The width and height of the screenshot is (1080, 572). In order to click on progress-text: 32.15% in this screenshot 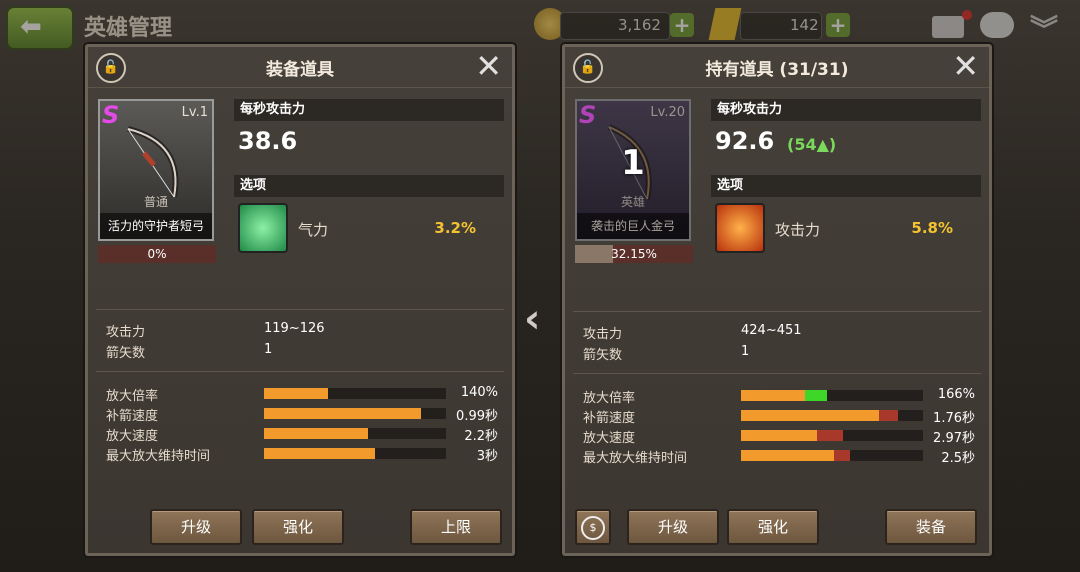, I will do `click(634, 254)`.